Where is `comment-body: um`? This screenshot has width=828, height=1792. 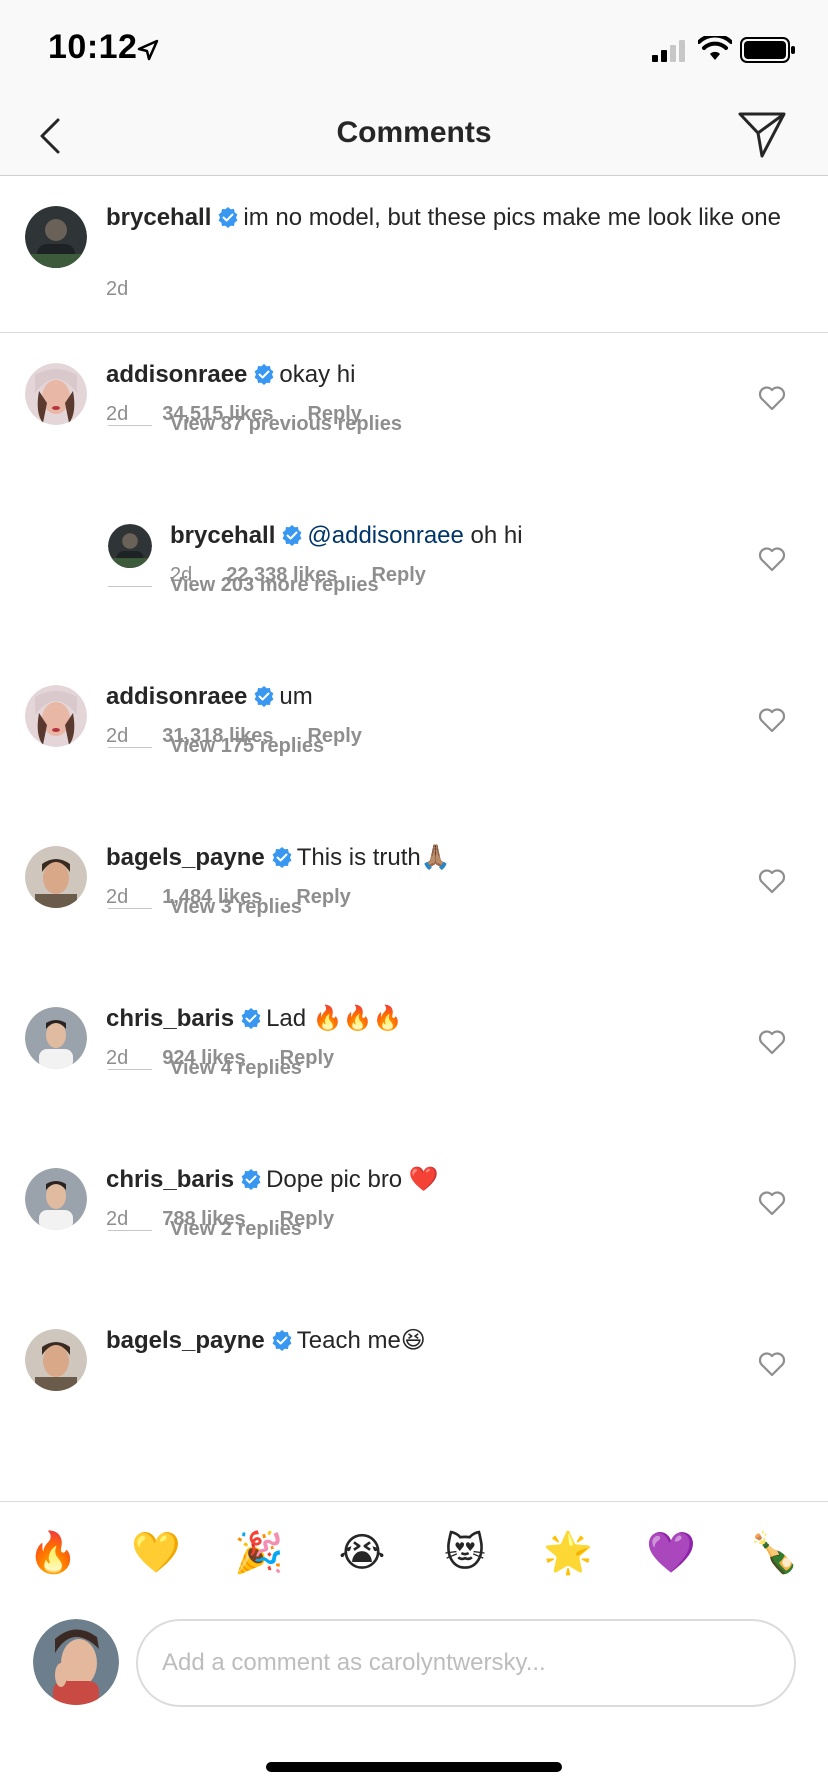 comment-body: um is located at coordinates (296, 696).